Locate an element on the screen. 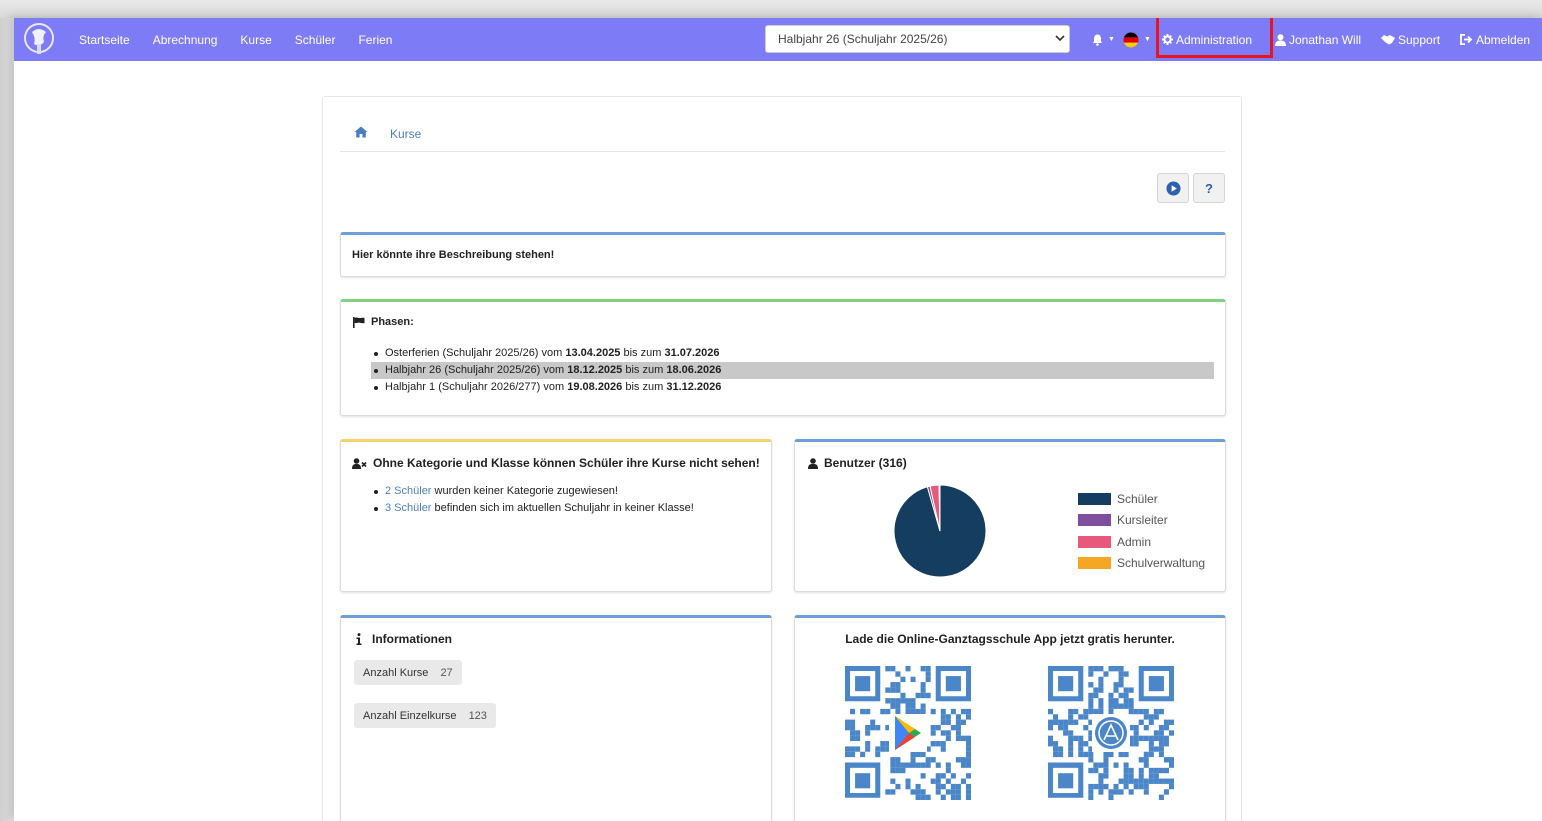 This screenshot has height=821, width=1542. administration-label: Administration is located at coordinates (1214, 39).